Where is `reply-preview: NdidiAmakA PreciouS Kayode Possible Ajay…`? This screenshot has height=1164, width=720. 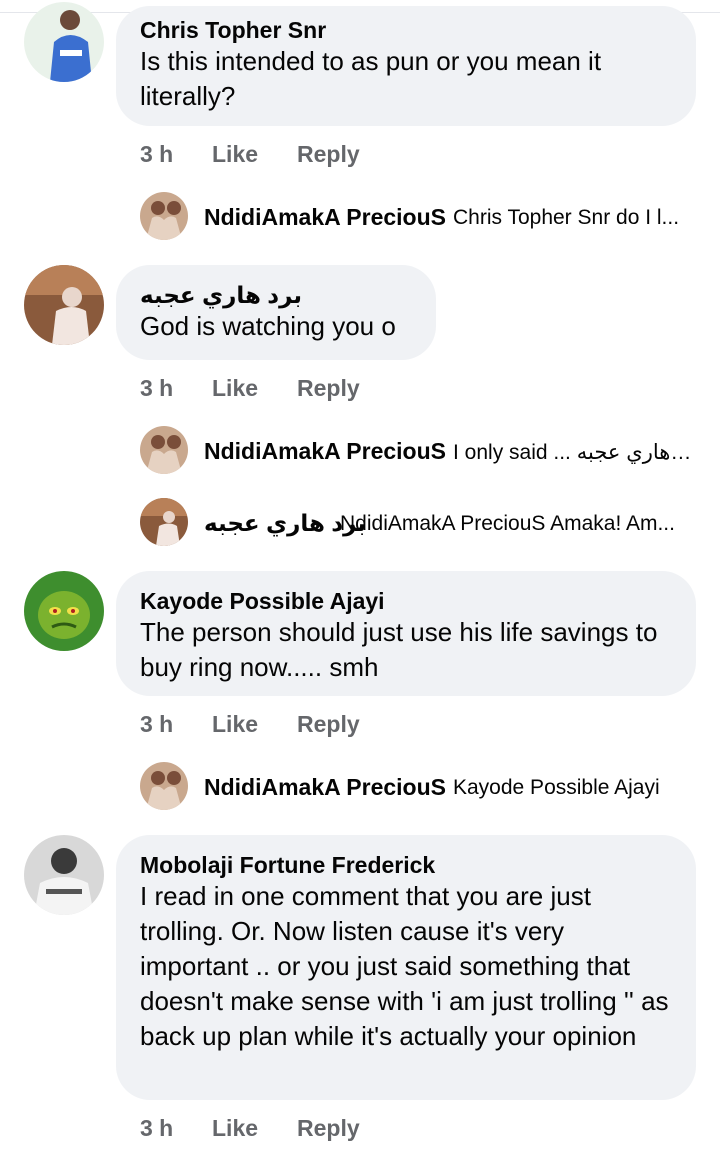 reply-preview: NdidiAmakA PreciouS Kayode Possible Ajay… is located at coordinates (420, 787).